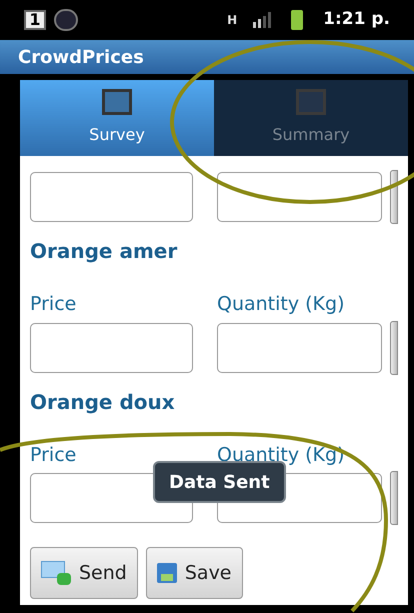  I want to click on data-sent-toast: Data Sent, so click(219, 482).